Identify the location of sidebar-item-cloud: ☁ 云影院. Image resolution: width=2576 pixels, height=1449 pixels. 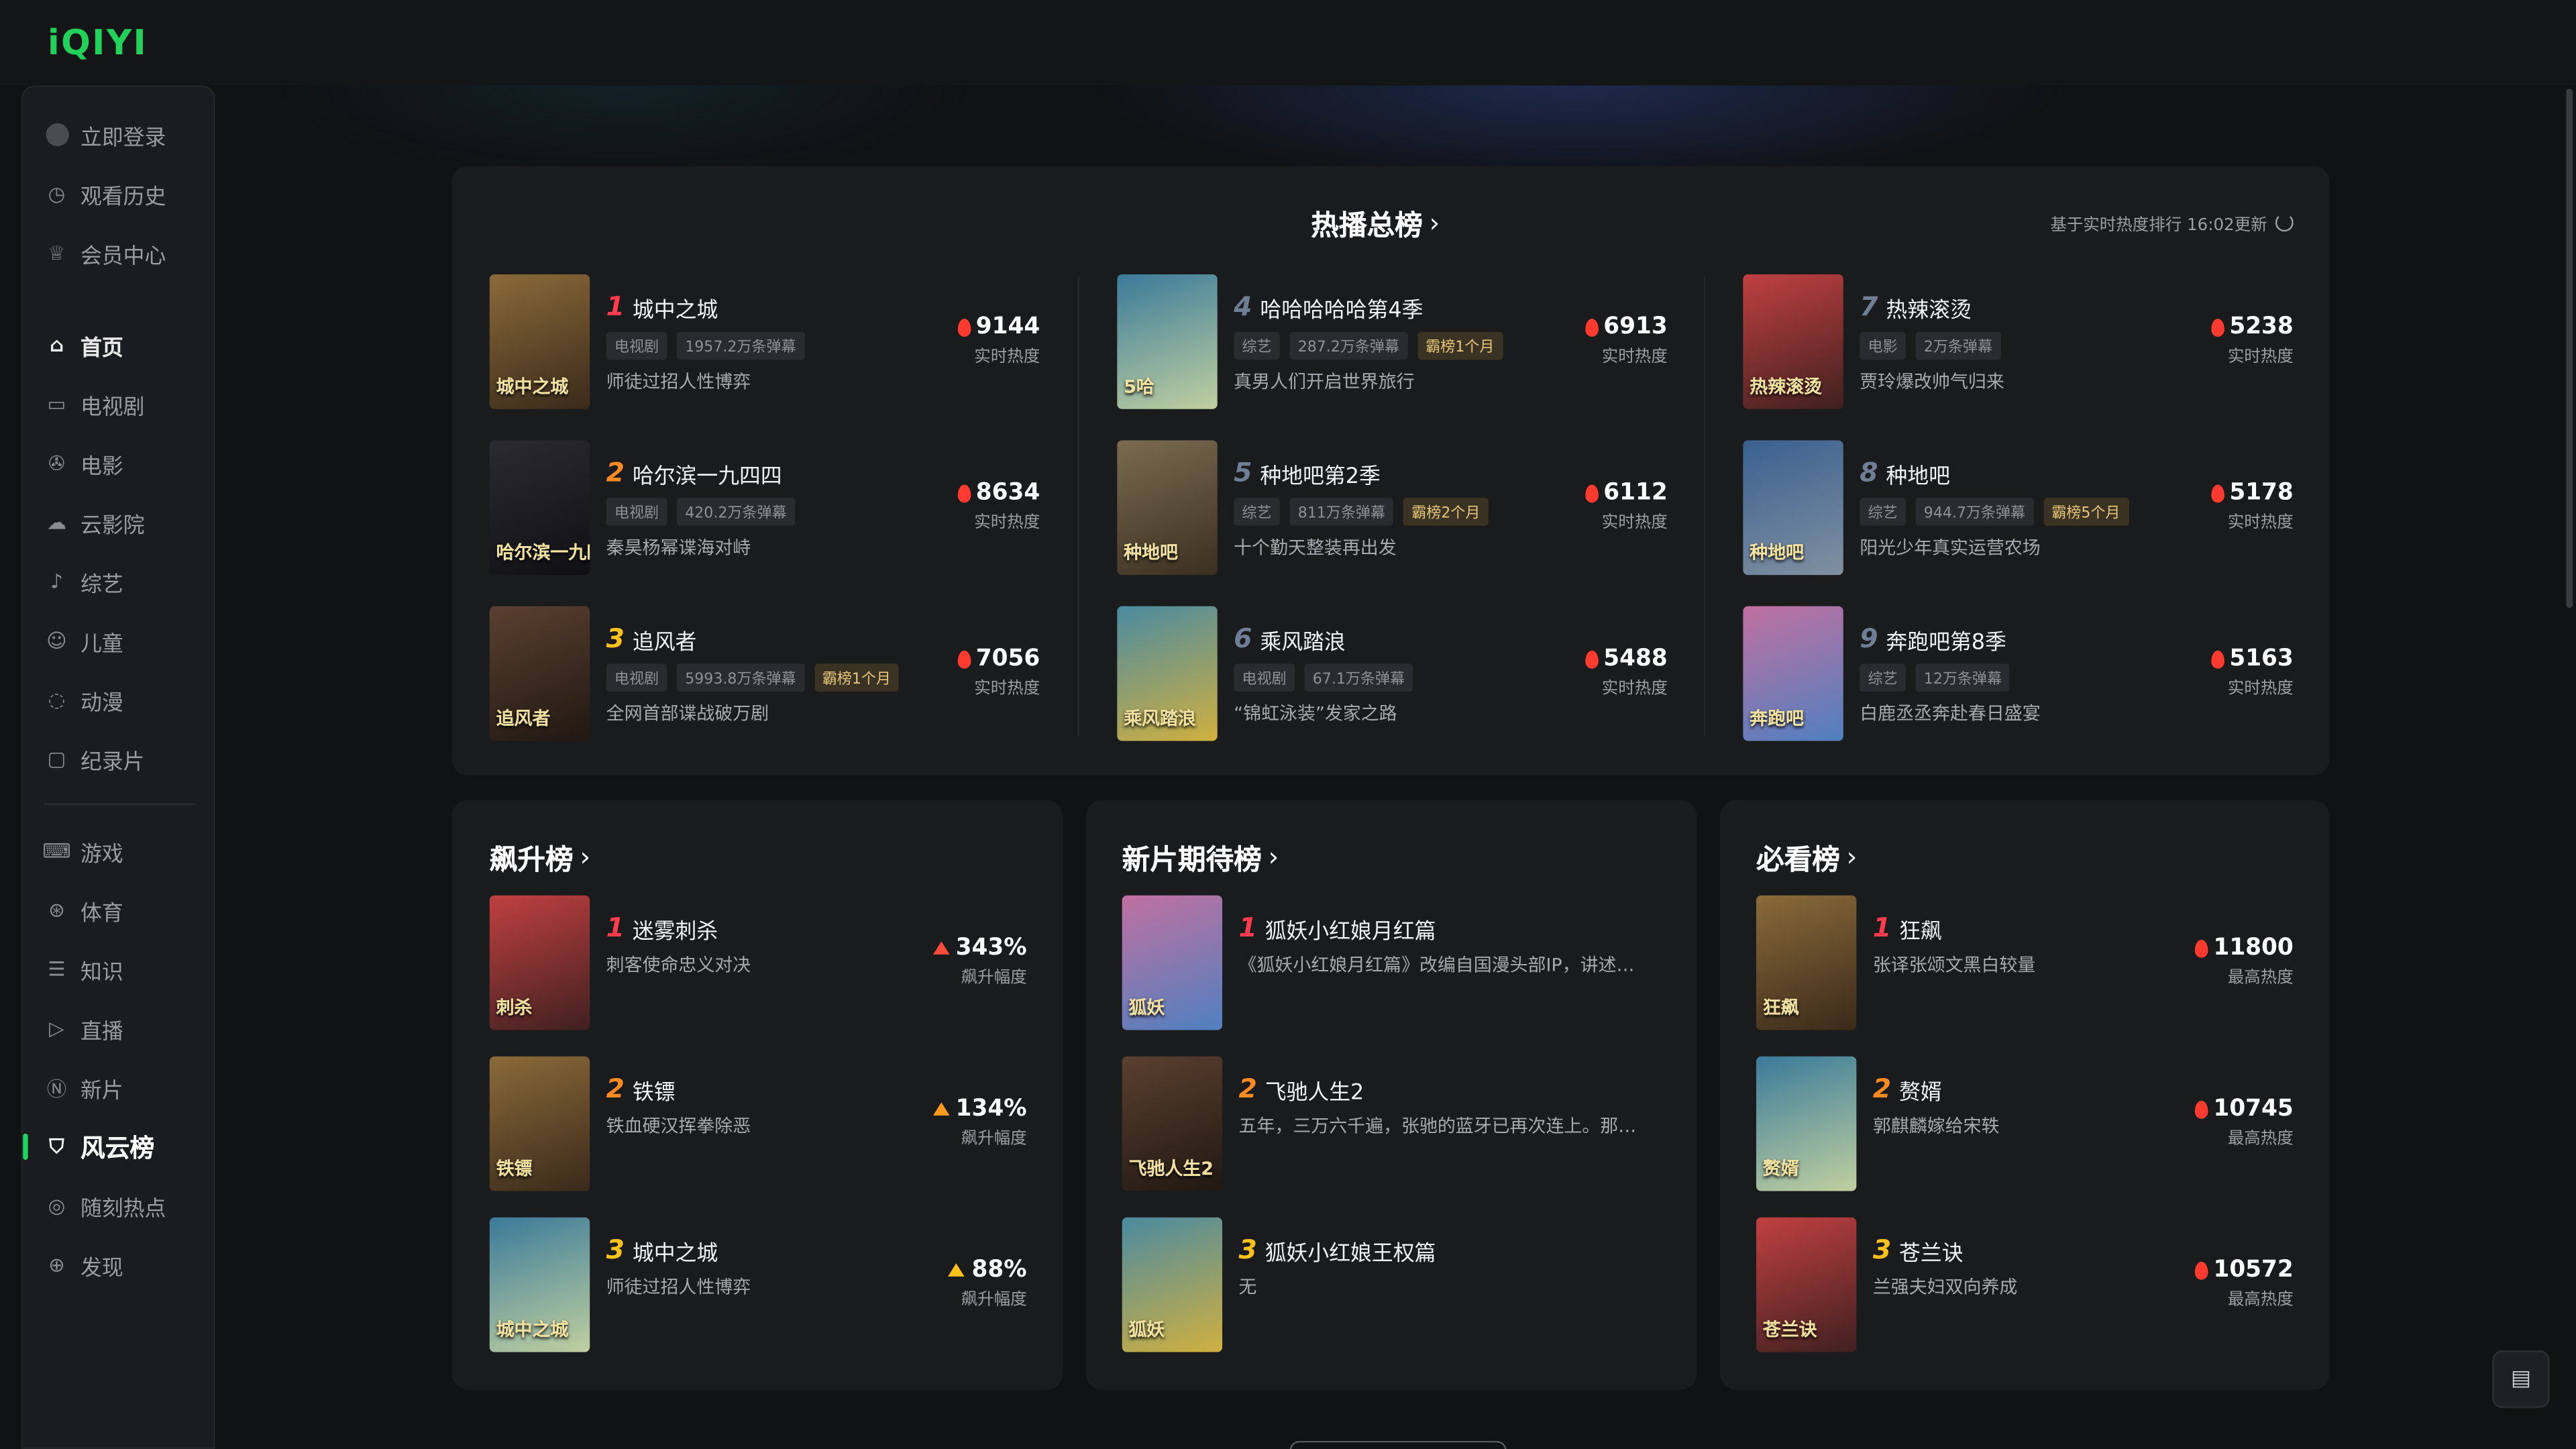
(94, 522).